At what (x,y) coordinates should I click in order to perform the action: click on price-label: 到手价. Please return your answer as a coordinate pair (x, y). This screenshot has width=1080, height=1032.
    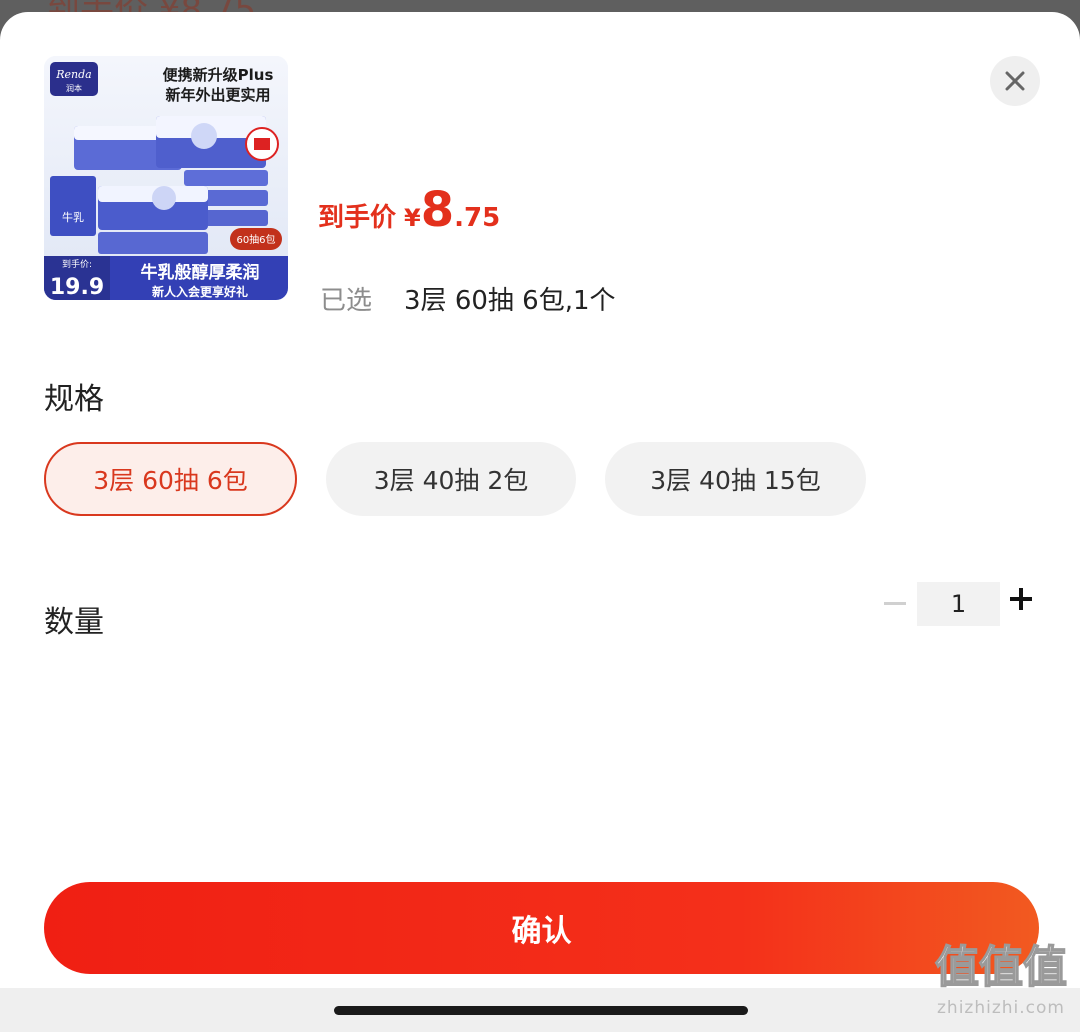
    Looking at the image, I should click on (357, 218).